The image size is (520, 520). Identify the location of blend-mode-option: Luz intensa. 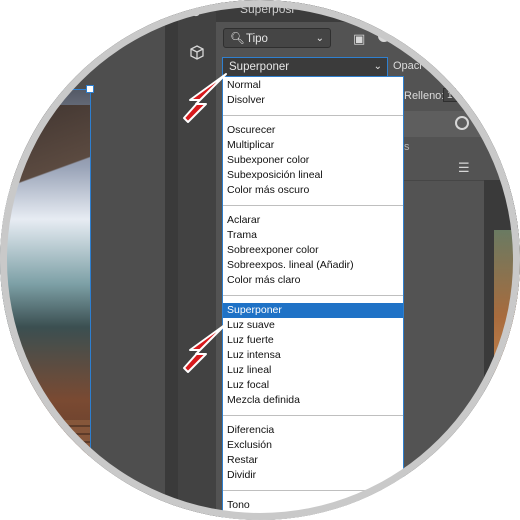
(313, 355).